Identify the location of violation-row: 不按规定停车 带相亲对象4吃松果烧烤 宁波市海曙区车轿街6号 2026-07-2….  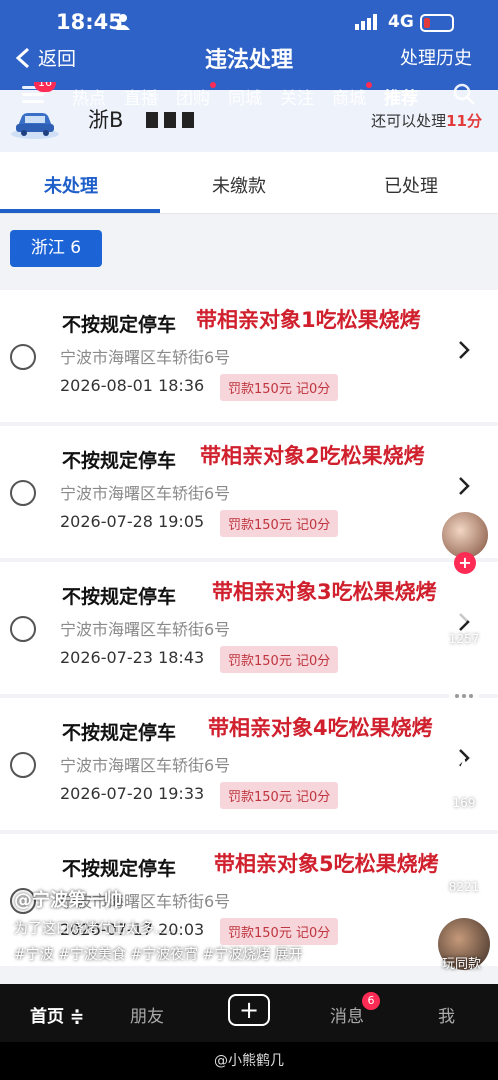
(249, 764).